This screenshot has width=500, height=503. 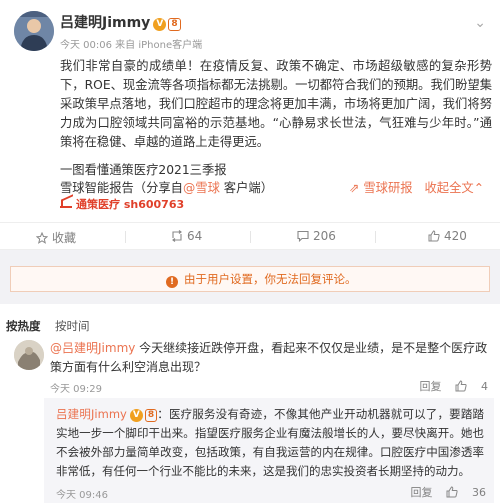 I want to click on info-icon: !, so click(x=172, y=282).